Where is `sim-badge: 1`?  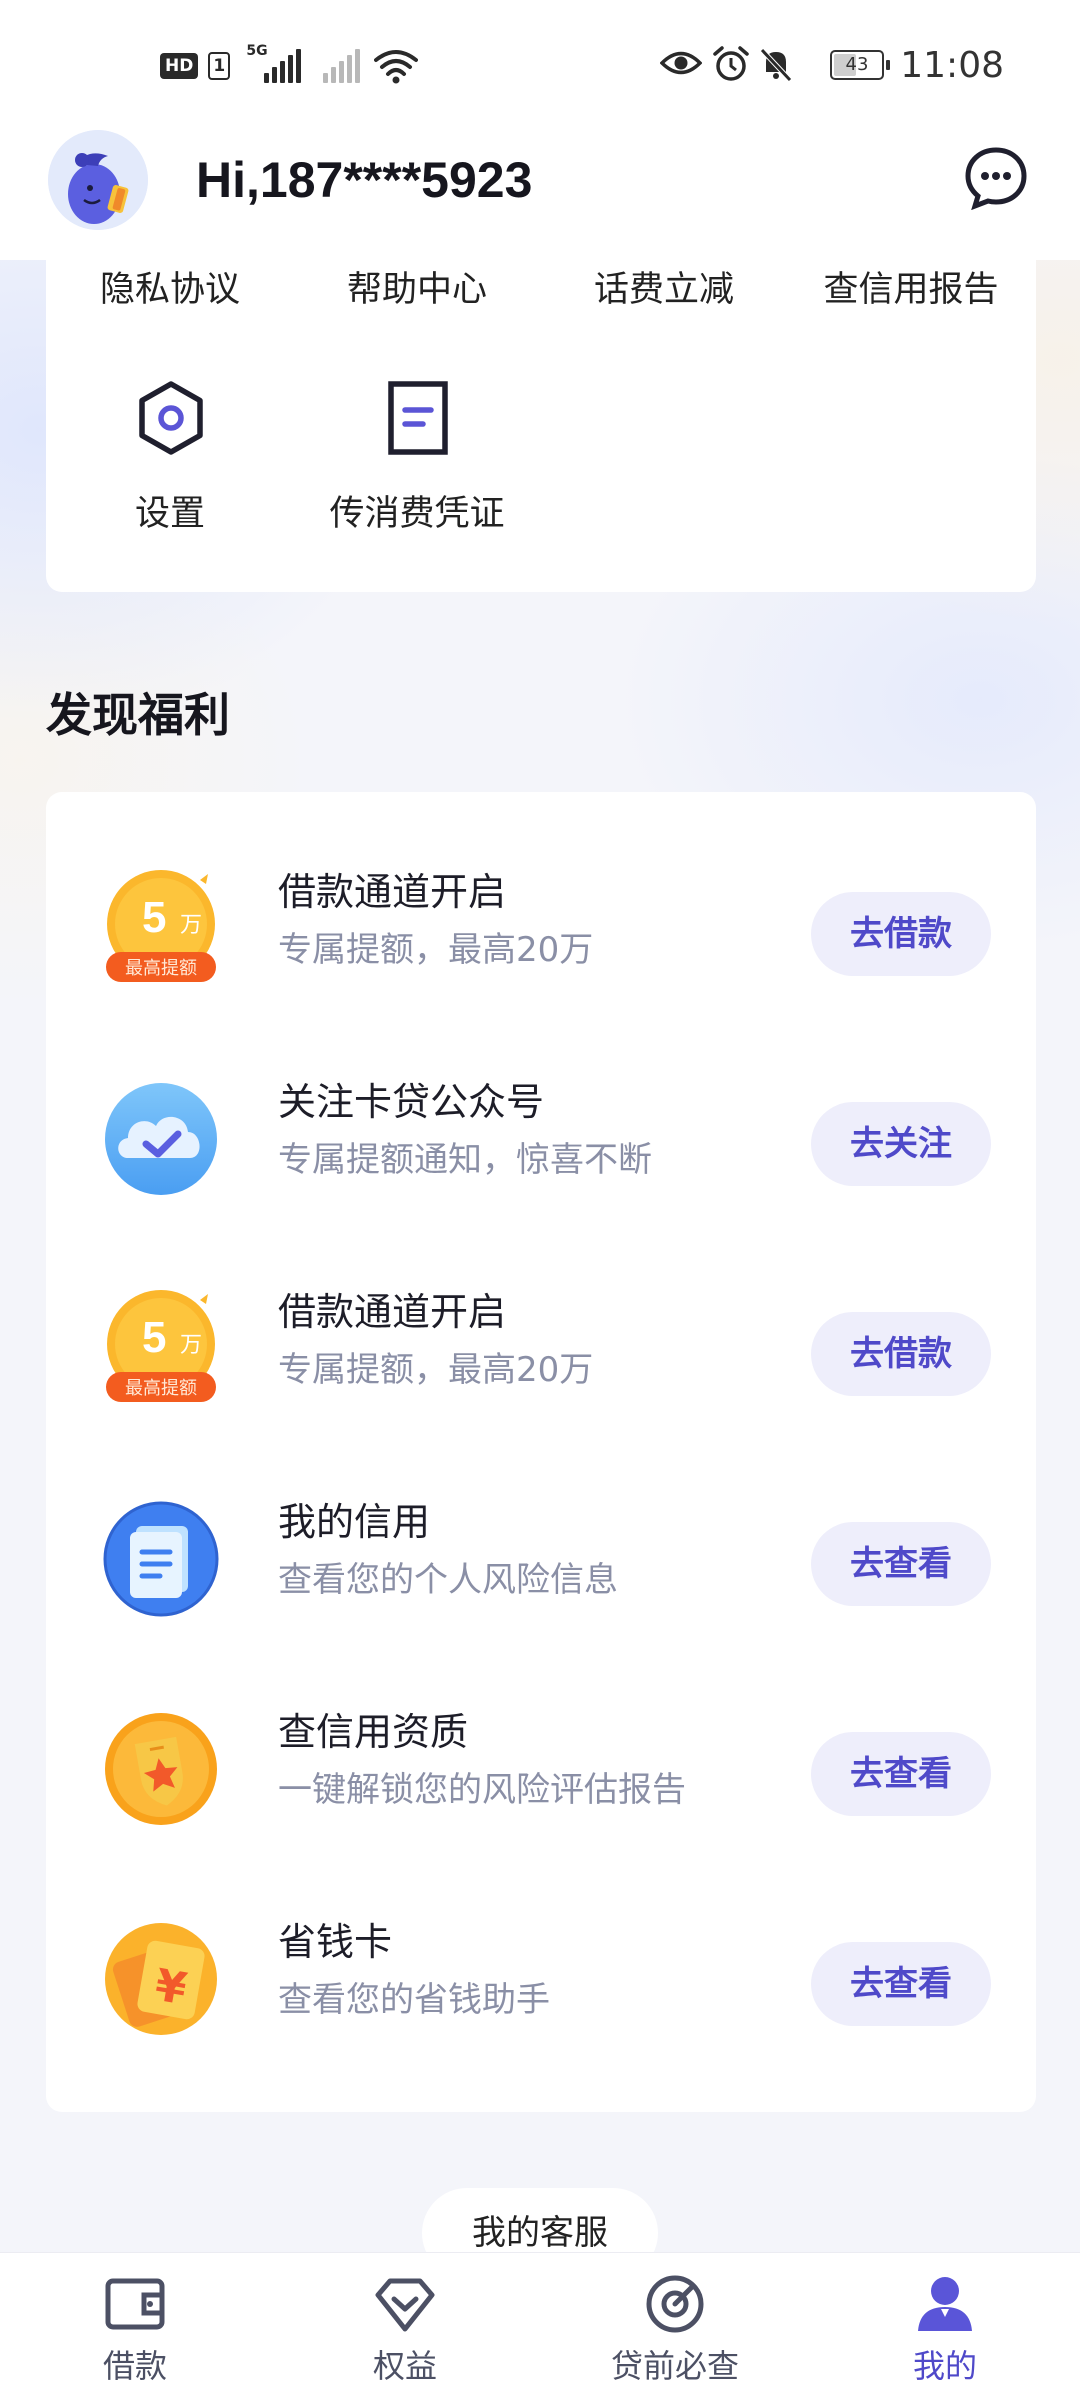
sim-badge: 1 is located at coordinates (219, 66).